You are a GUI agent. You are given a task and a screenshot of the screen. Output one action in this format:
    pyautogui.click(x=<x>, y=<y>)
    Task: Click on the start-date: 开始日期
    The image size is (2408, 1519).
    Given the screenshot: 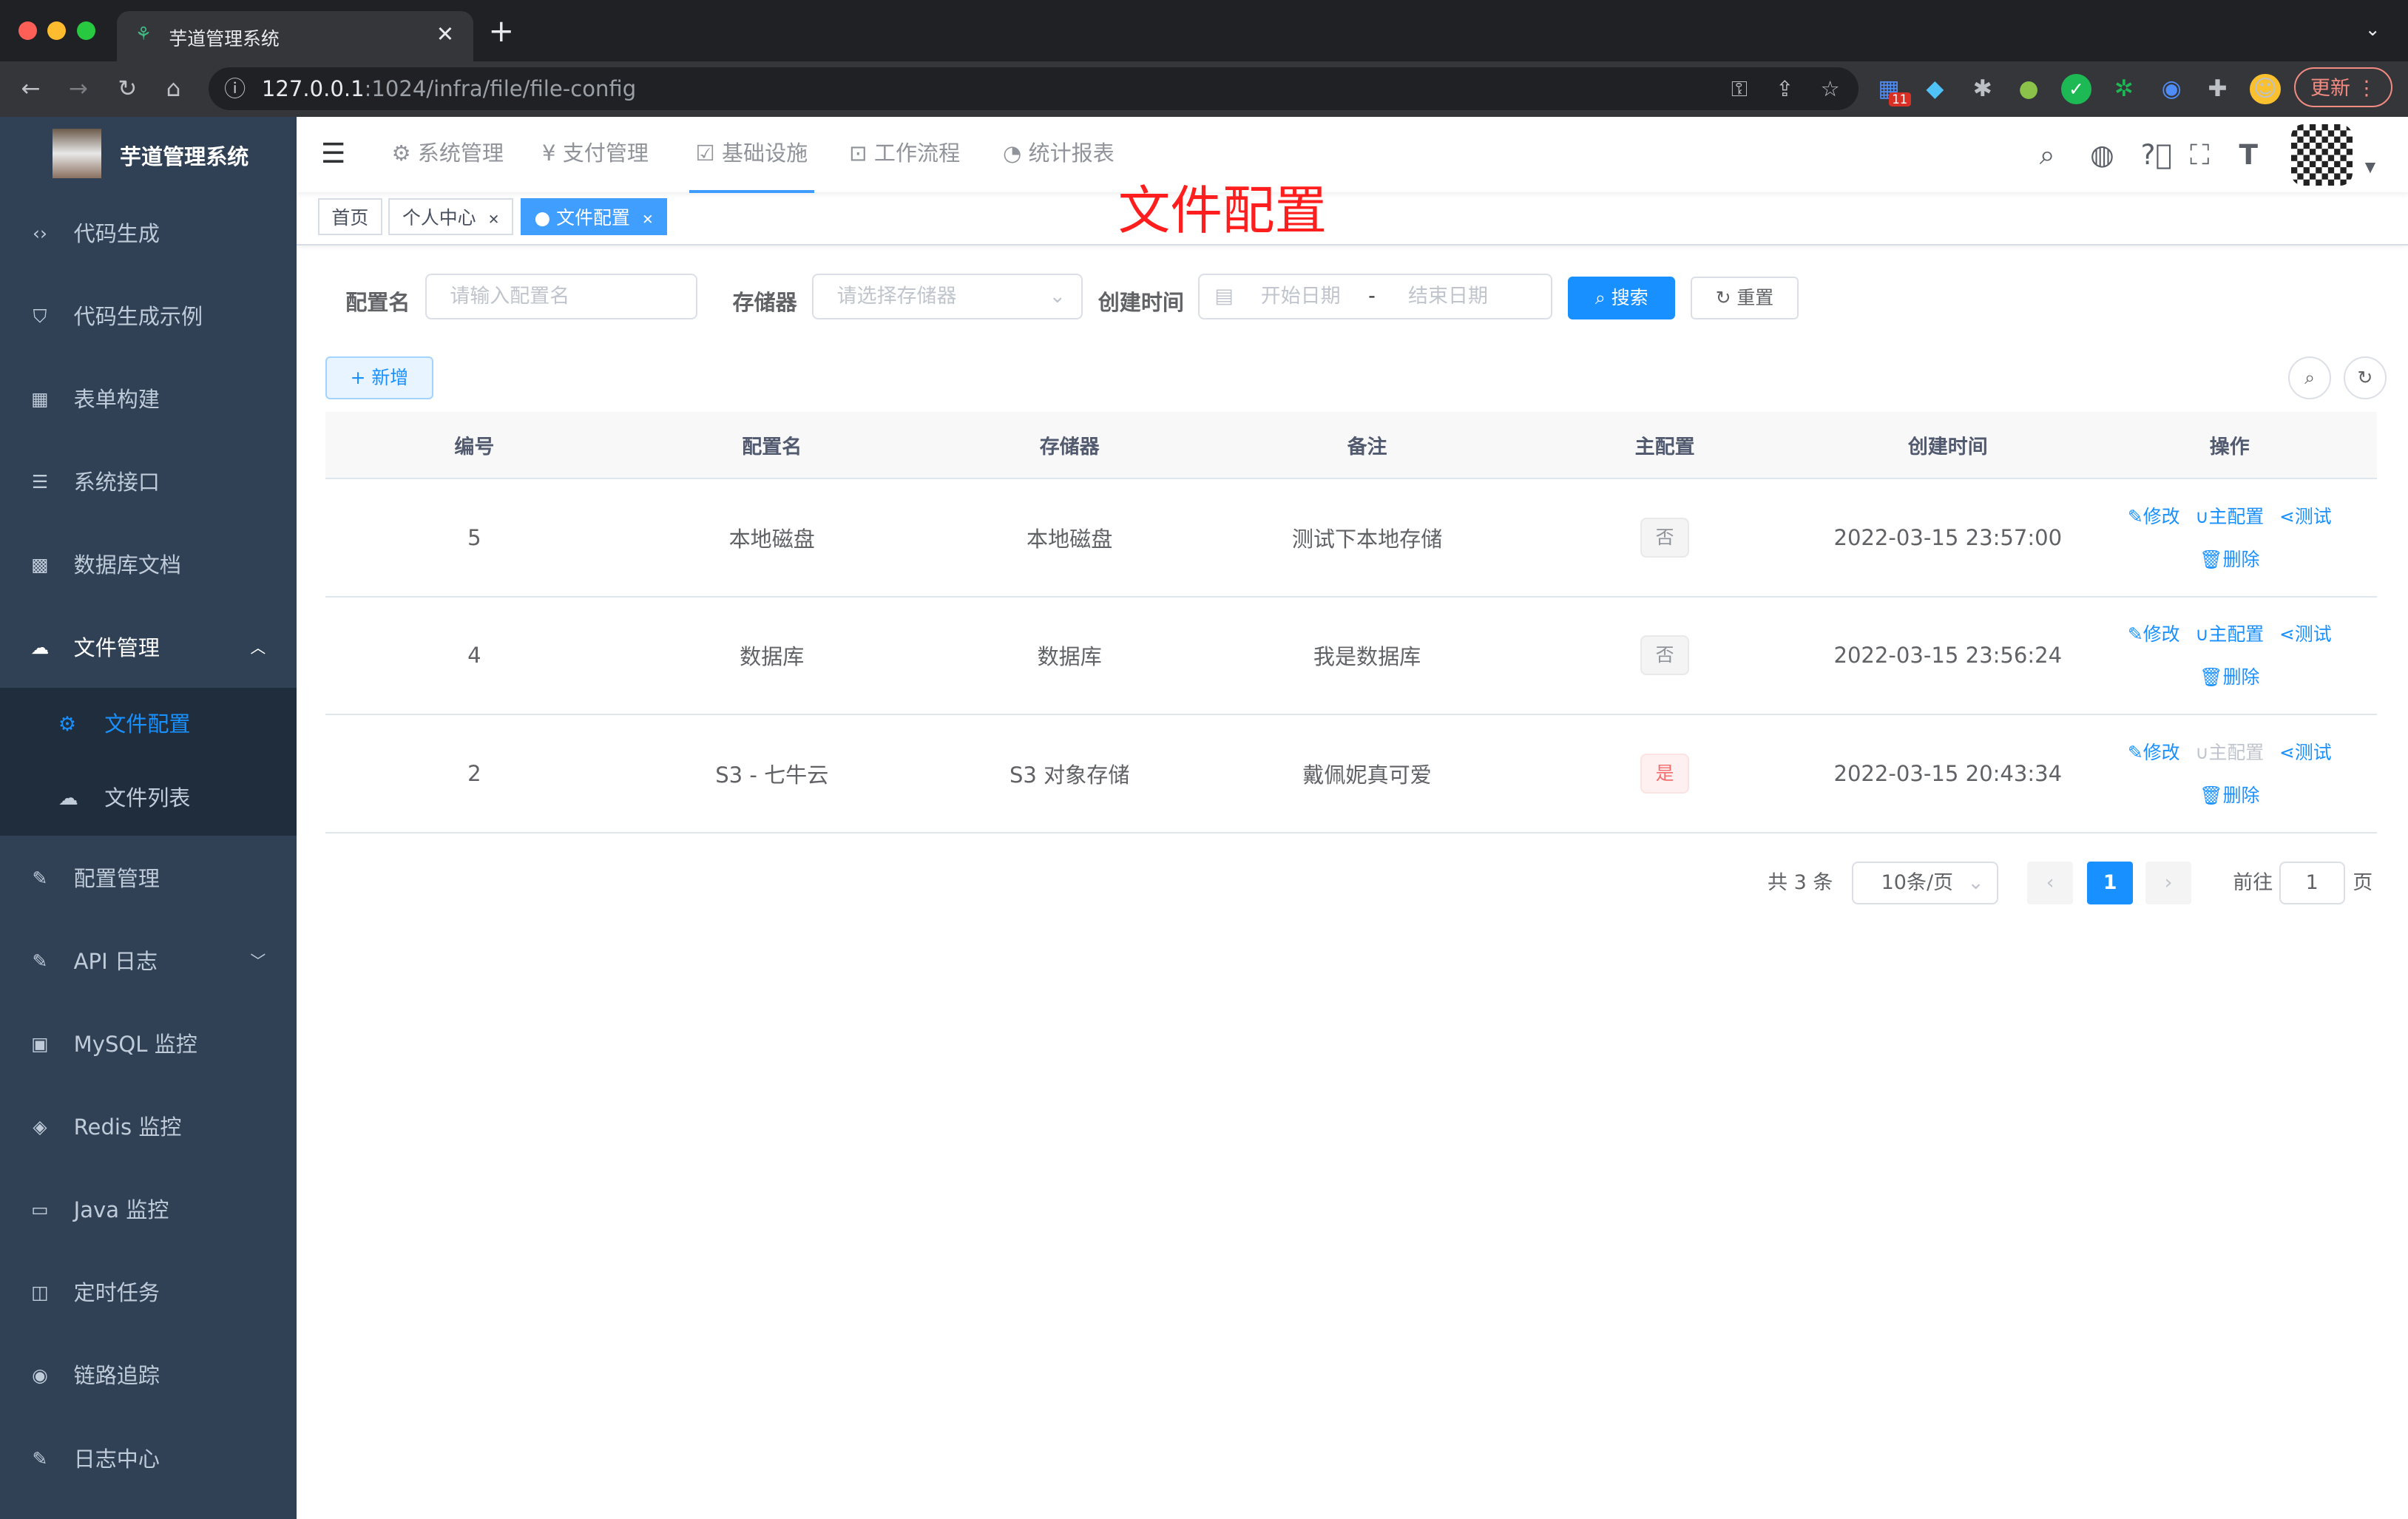 What is the action you would take?
    pyautogui.click(x=1301, y=296)
    